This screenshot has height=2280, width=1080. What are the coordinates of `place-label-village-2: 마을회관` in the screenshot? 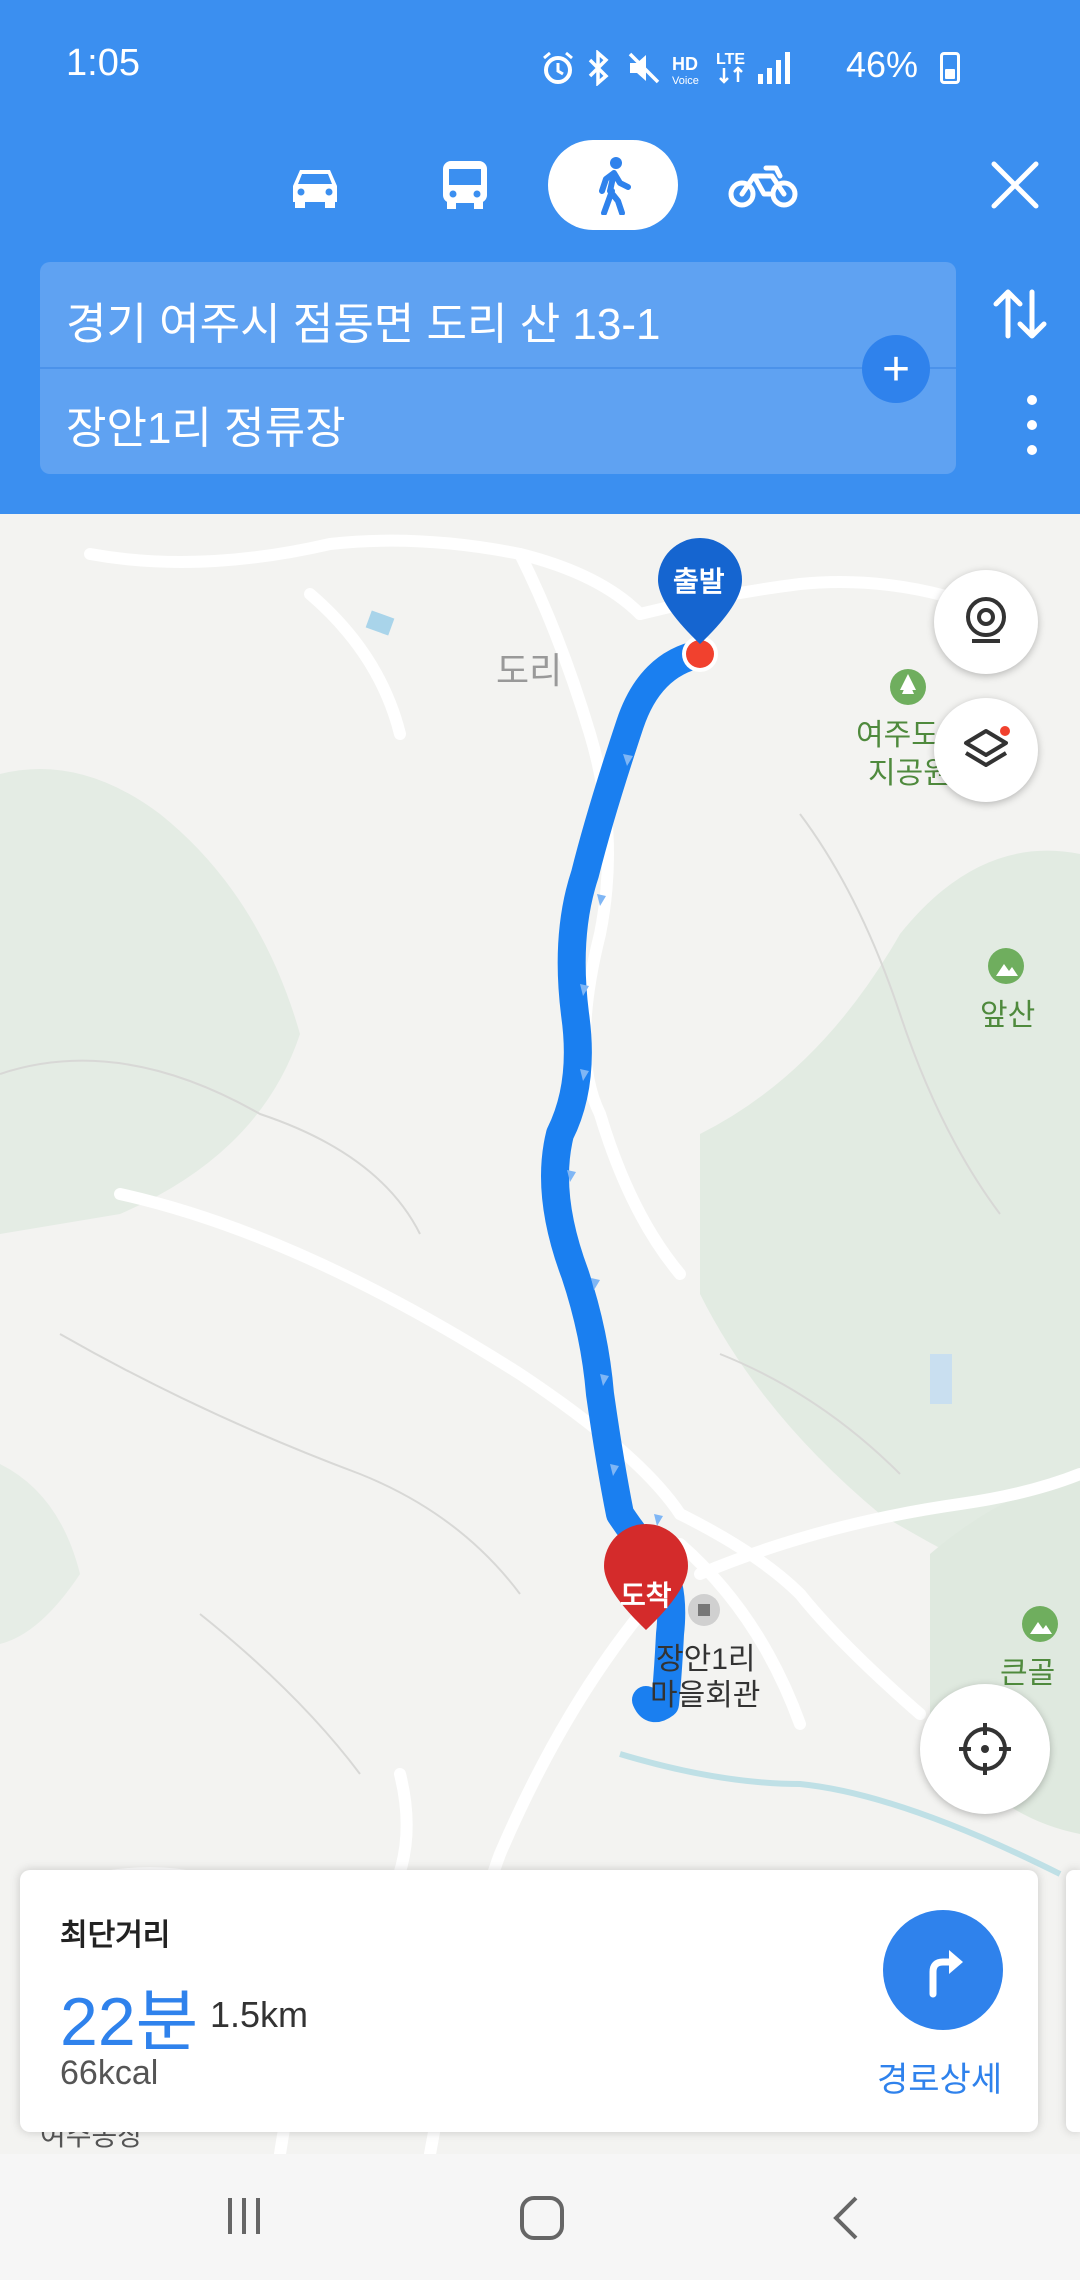 It's located at (705, 1695).